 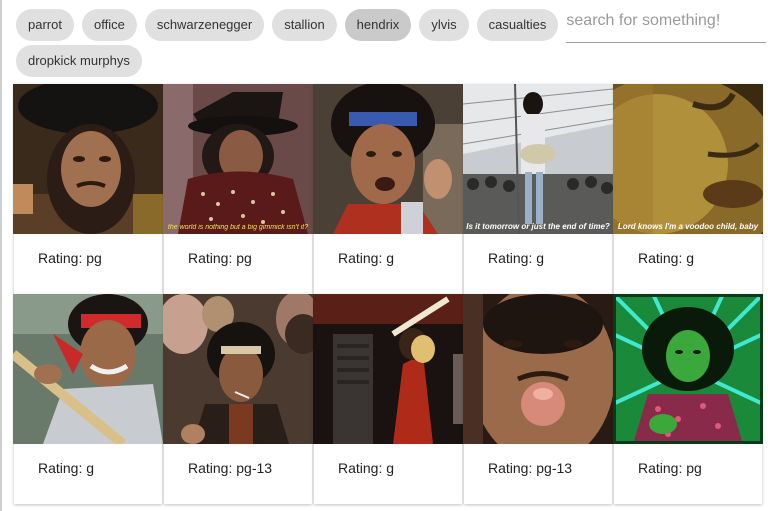 What do you see at coordinates (688, 226) in the screenshot?
I see `gif-caption: Lord knows I'm a voodoo child, baby` at bounding box center [688, 226].